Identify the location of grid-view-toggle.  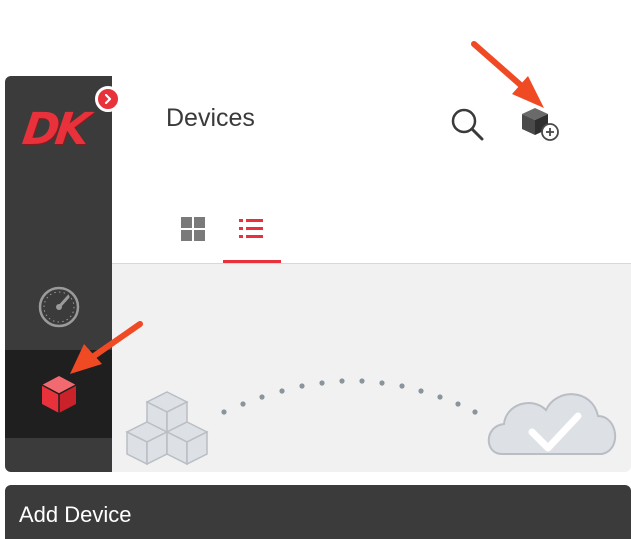
(193, 229).